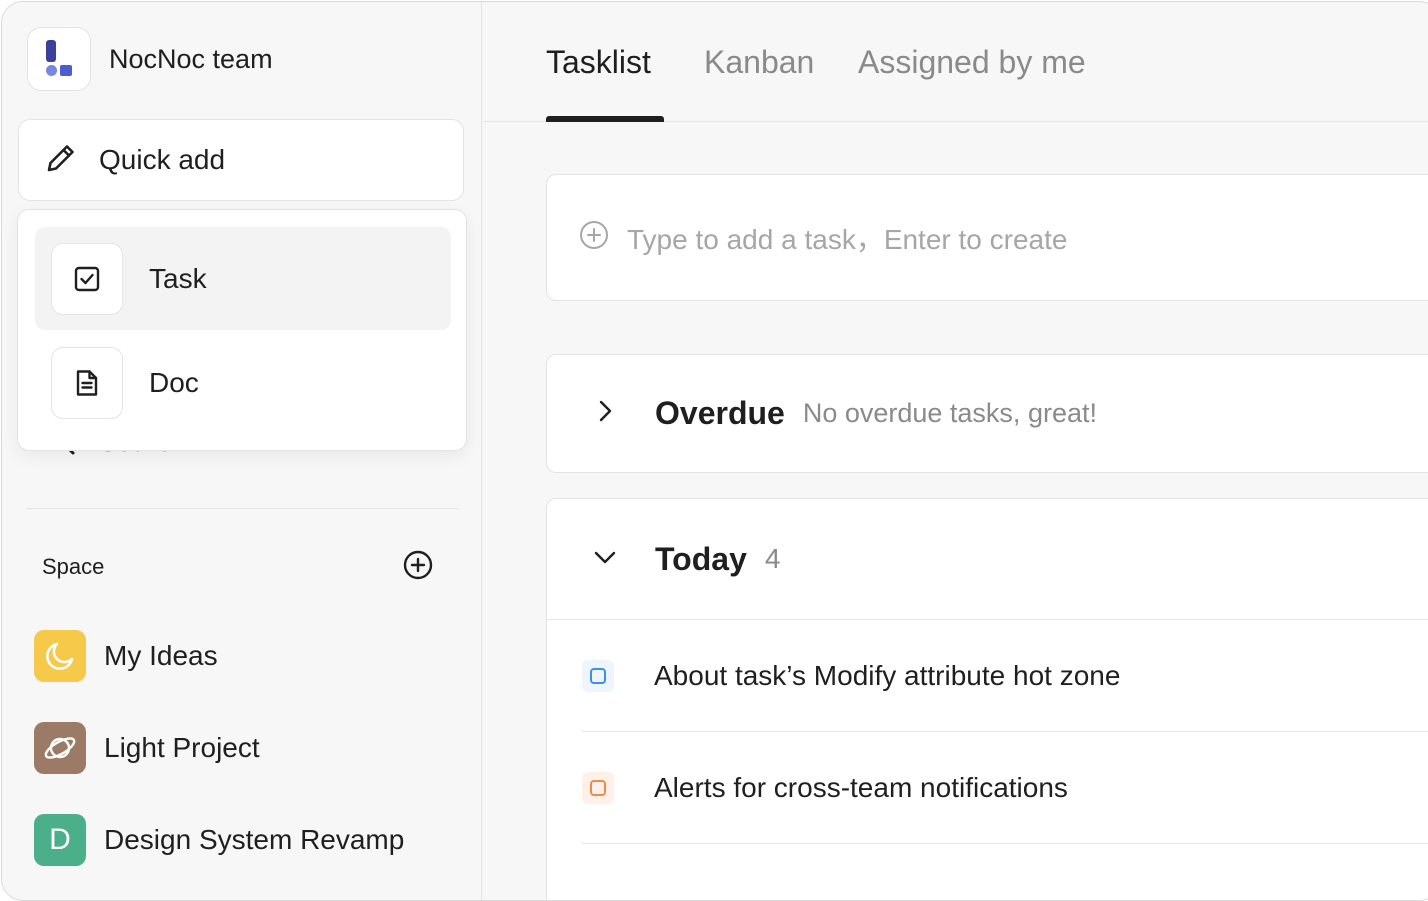 The image size is (1428, 901). I want to click on document-icon, so click(87, 382).